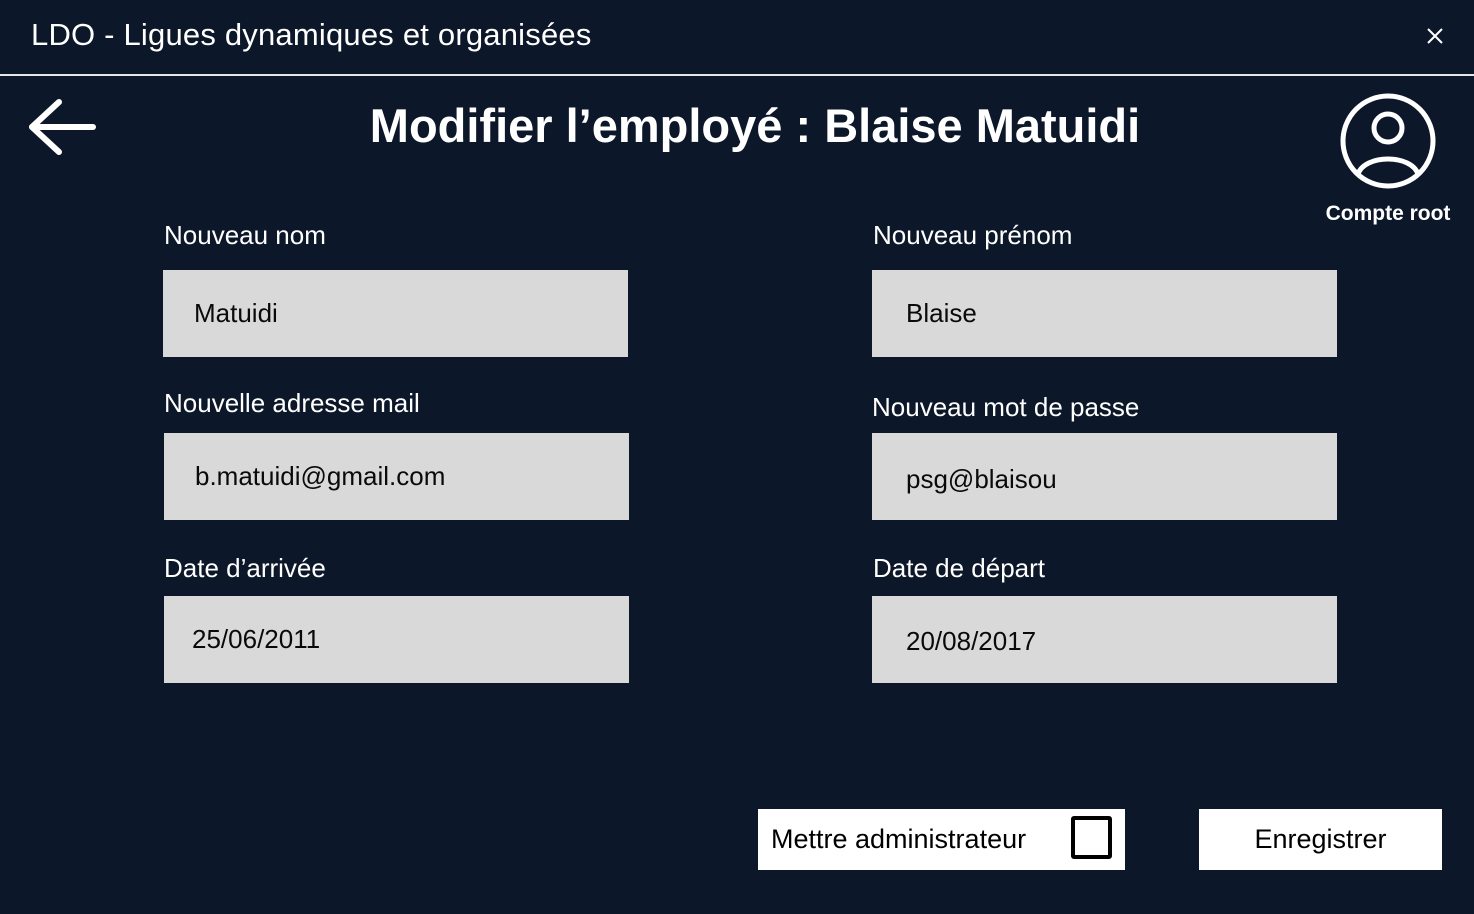  I want to click on user-avatar-icon, so click(1388, 141).